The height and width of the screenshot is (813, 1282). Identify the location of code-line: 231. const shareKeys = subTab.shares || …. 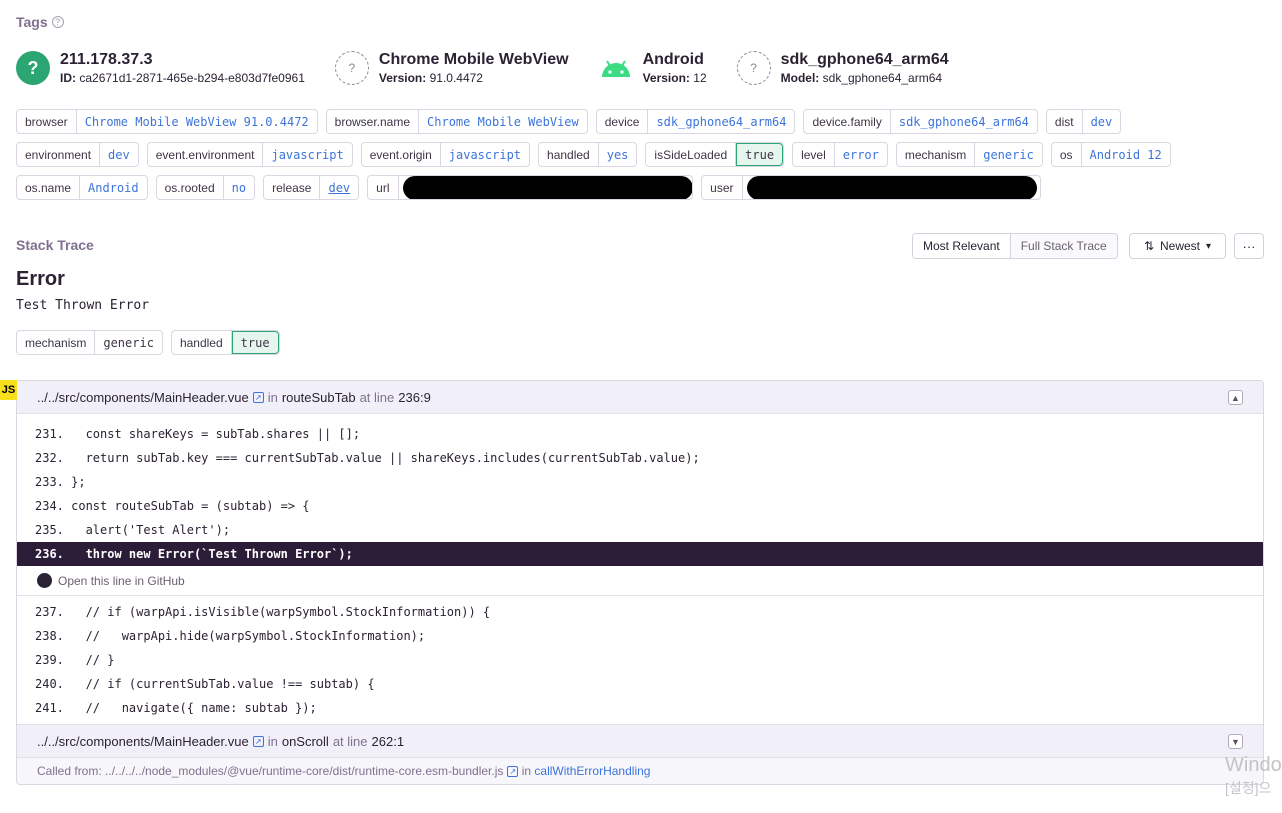
(198, 434).